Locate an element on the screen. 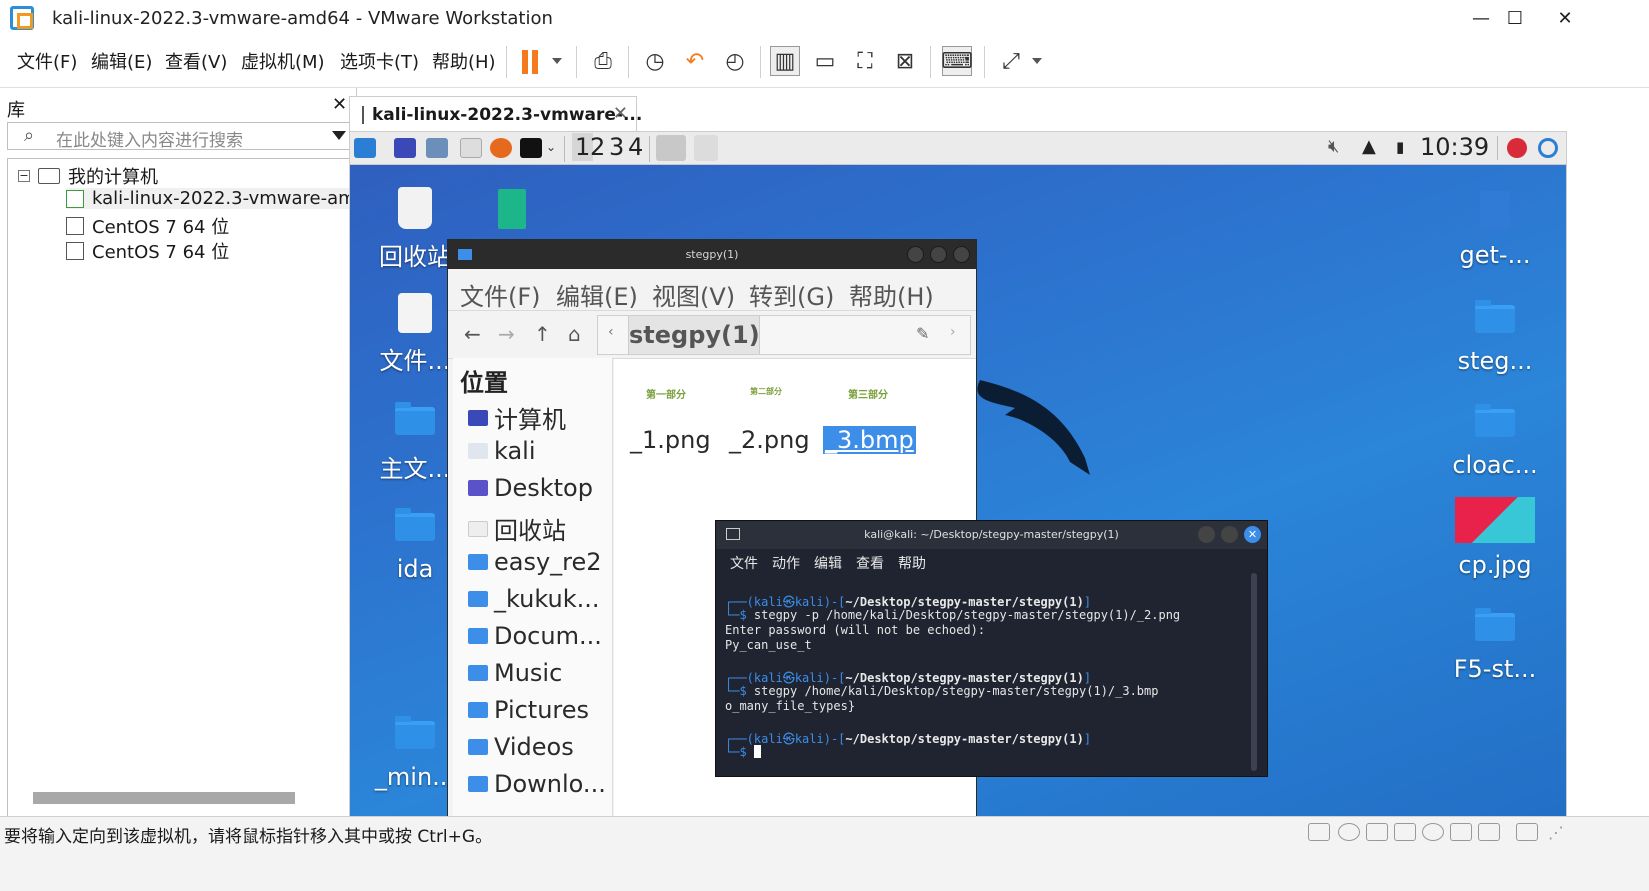 The height and width of the screenshot is (891, 1649). stretch-icon: ⤢ is located at coordinates (1011, 61).